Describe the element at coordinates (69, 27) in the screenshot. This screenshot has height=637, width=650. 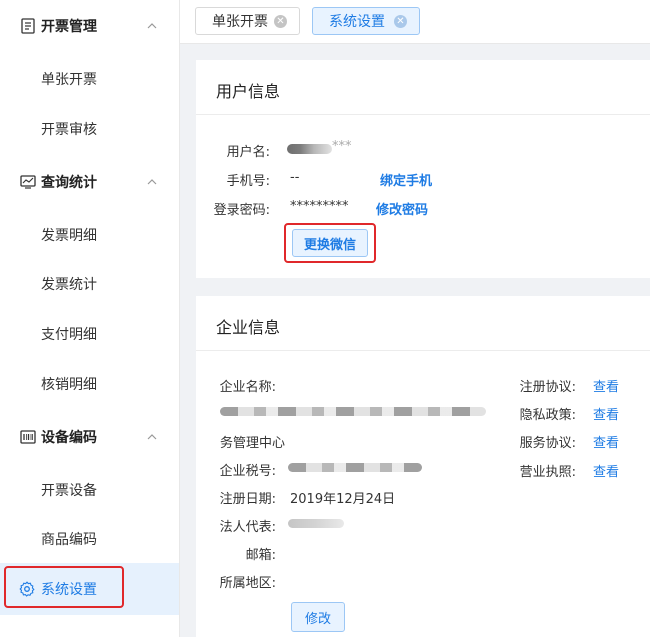
I see `sidebar-group-label: 开票管理` at that location.